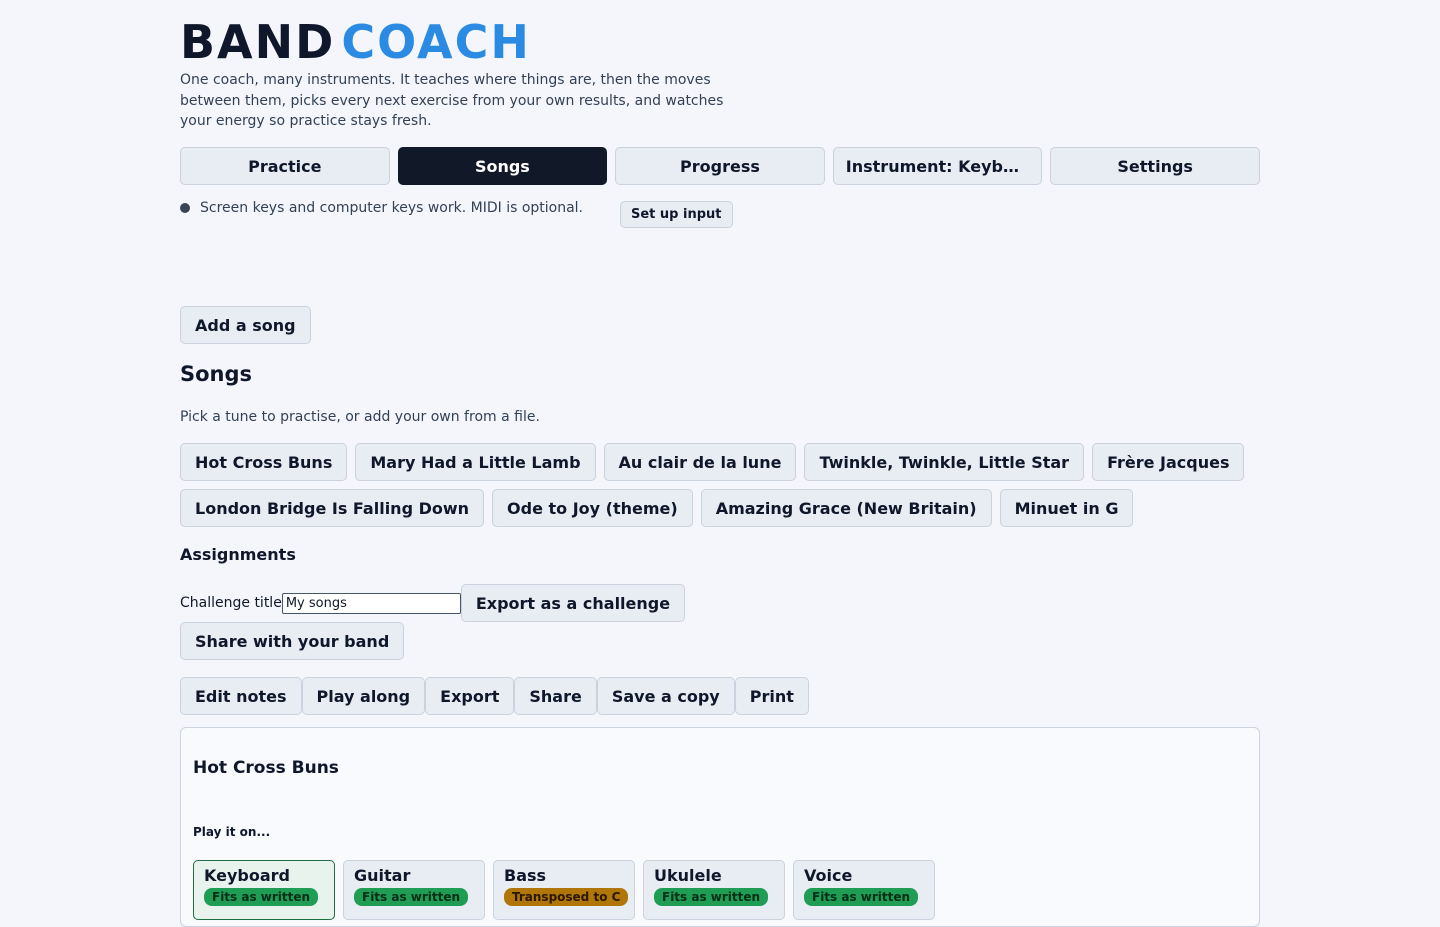  What do you see at coordinates (1168, 462) in the screenshot?
I see `song-button: Frère Jacques` at bounding box center [1168, 462].